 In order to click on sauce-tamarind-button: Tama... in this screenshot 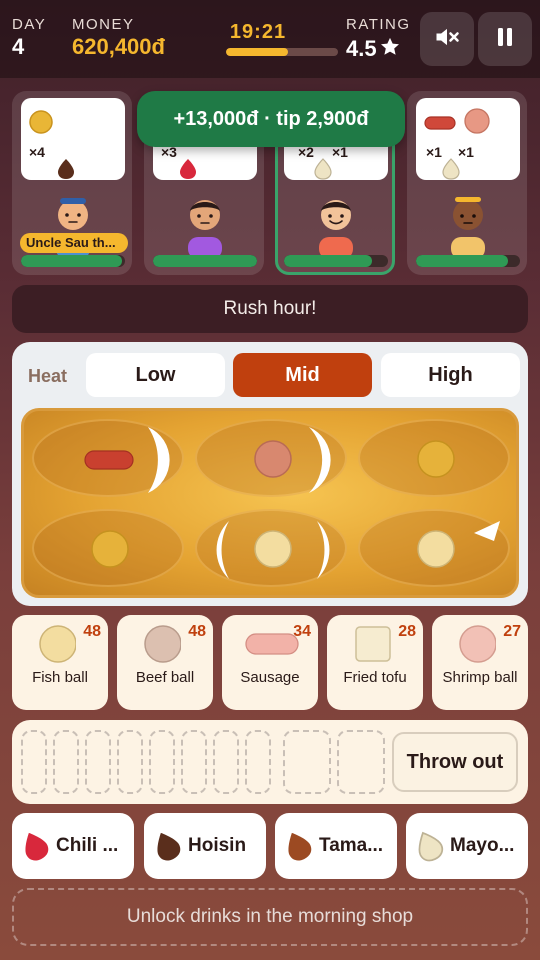, I will do `click(336, 846)`.